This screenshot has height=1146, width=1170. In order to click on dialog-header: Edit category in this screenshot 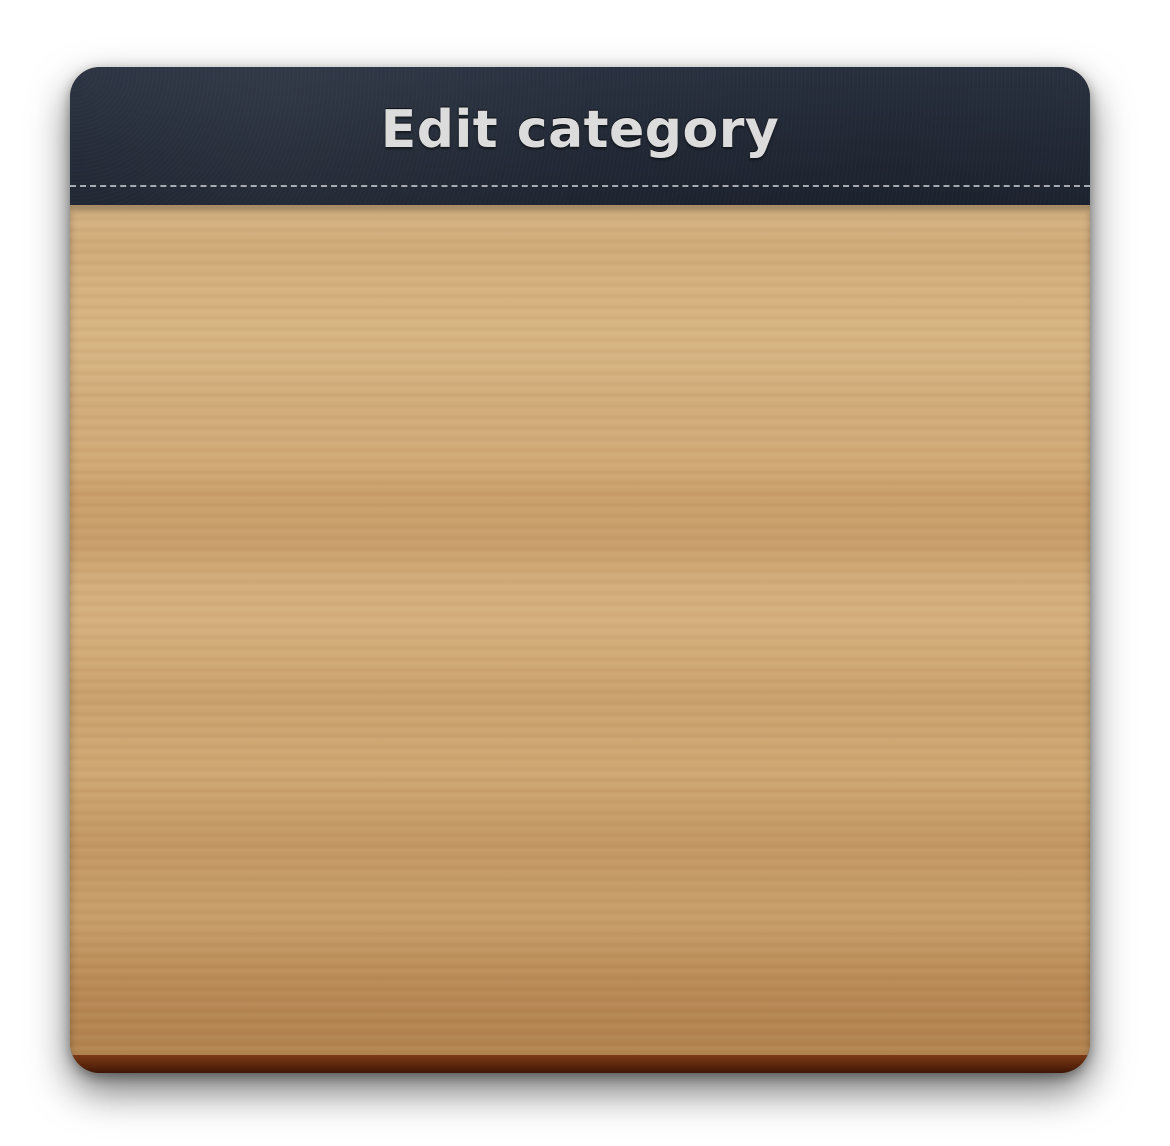, I will do `click(580, 137)`.